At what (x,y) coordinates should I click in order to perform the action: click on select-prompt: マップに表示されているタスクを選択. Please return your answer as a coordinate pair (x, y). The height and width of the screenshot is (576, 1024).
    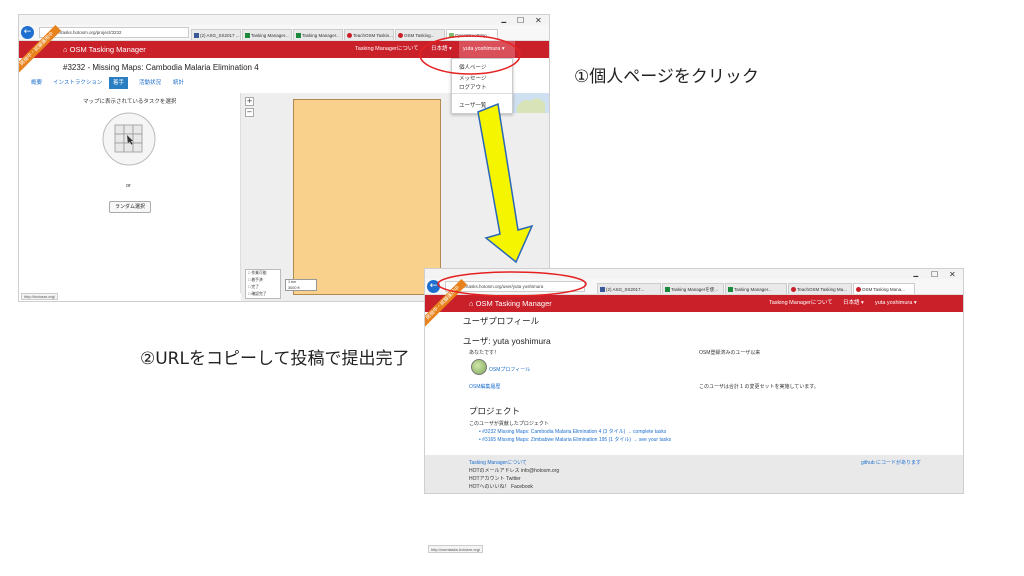
    Looking at the image, I should click on (130, 102).